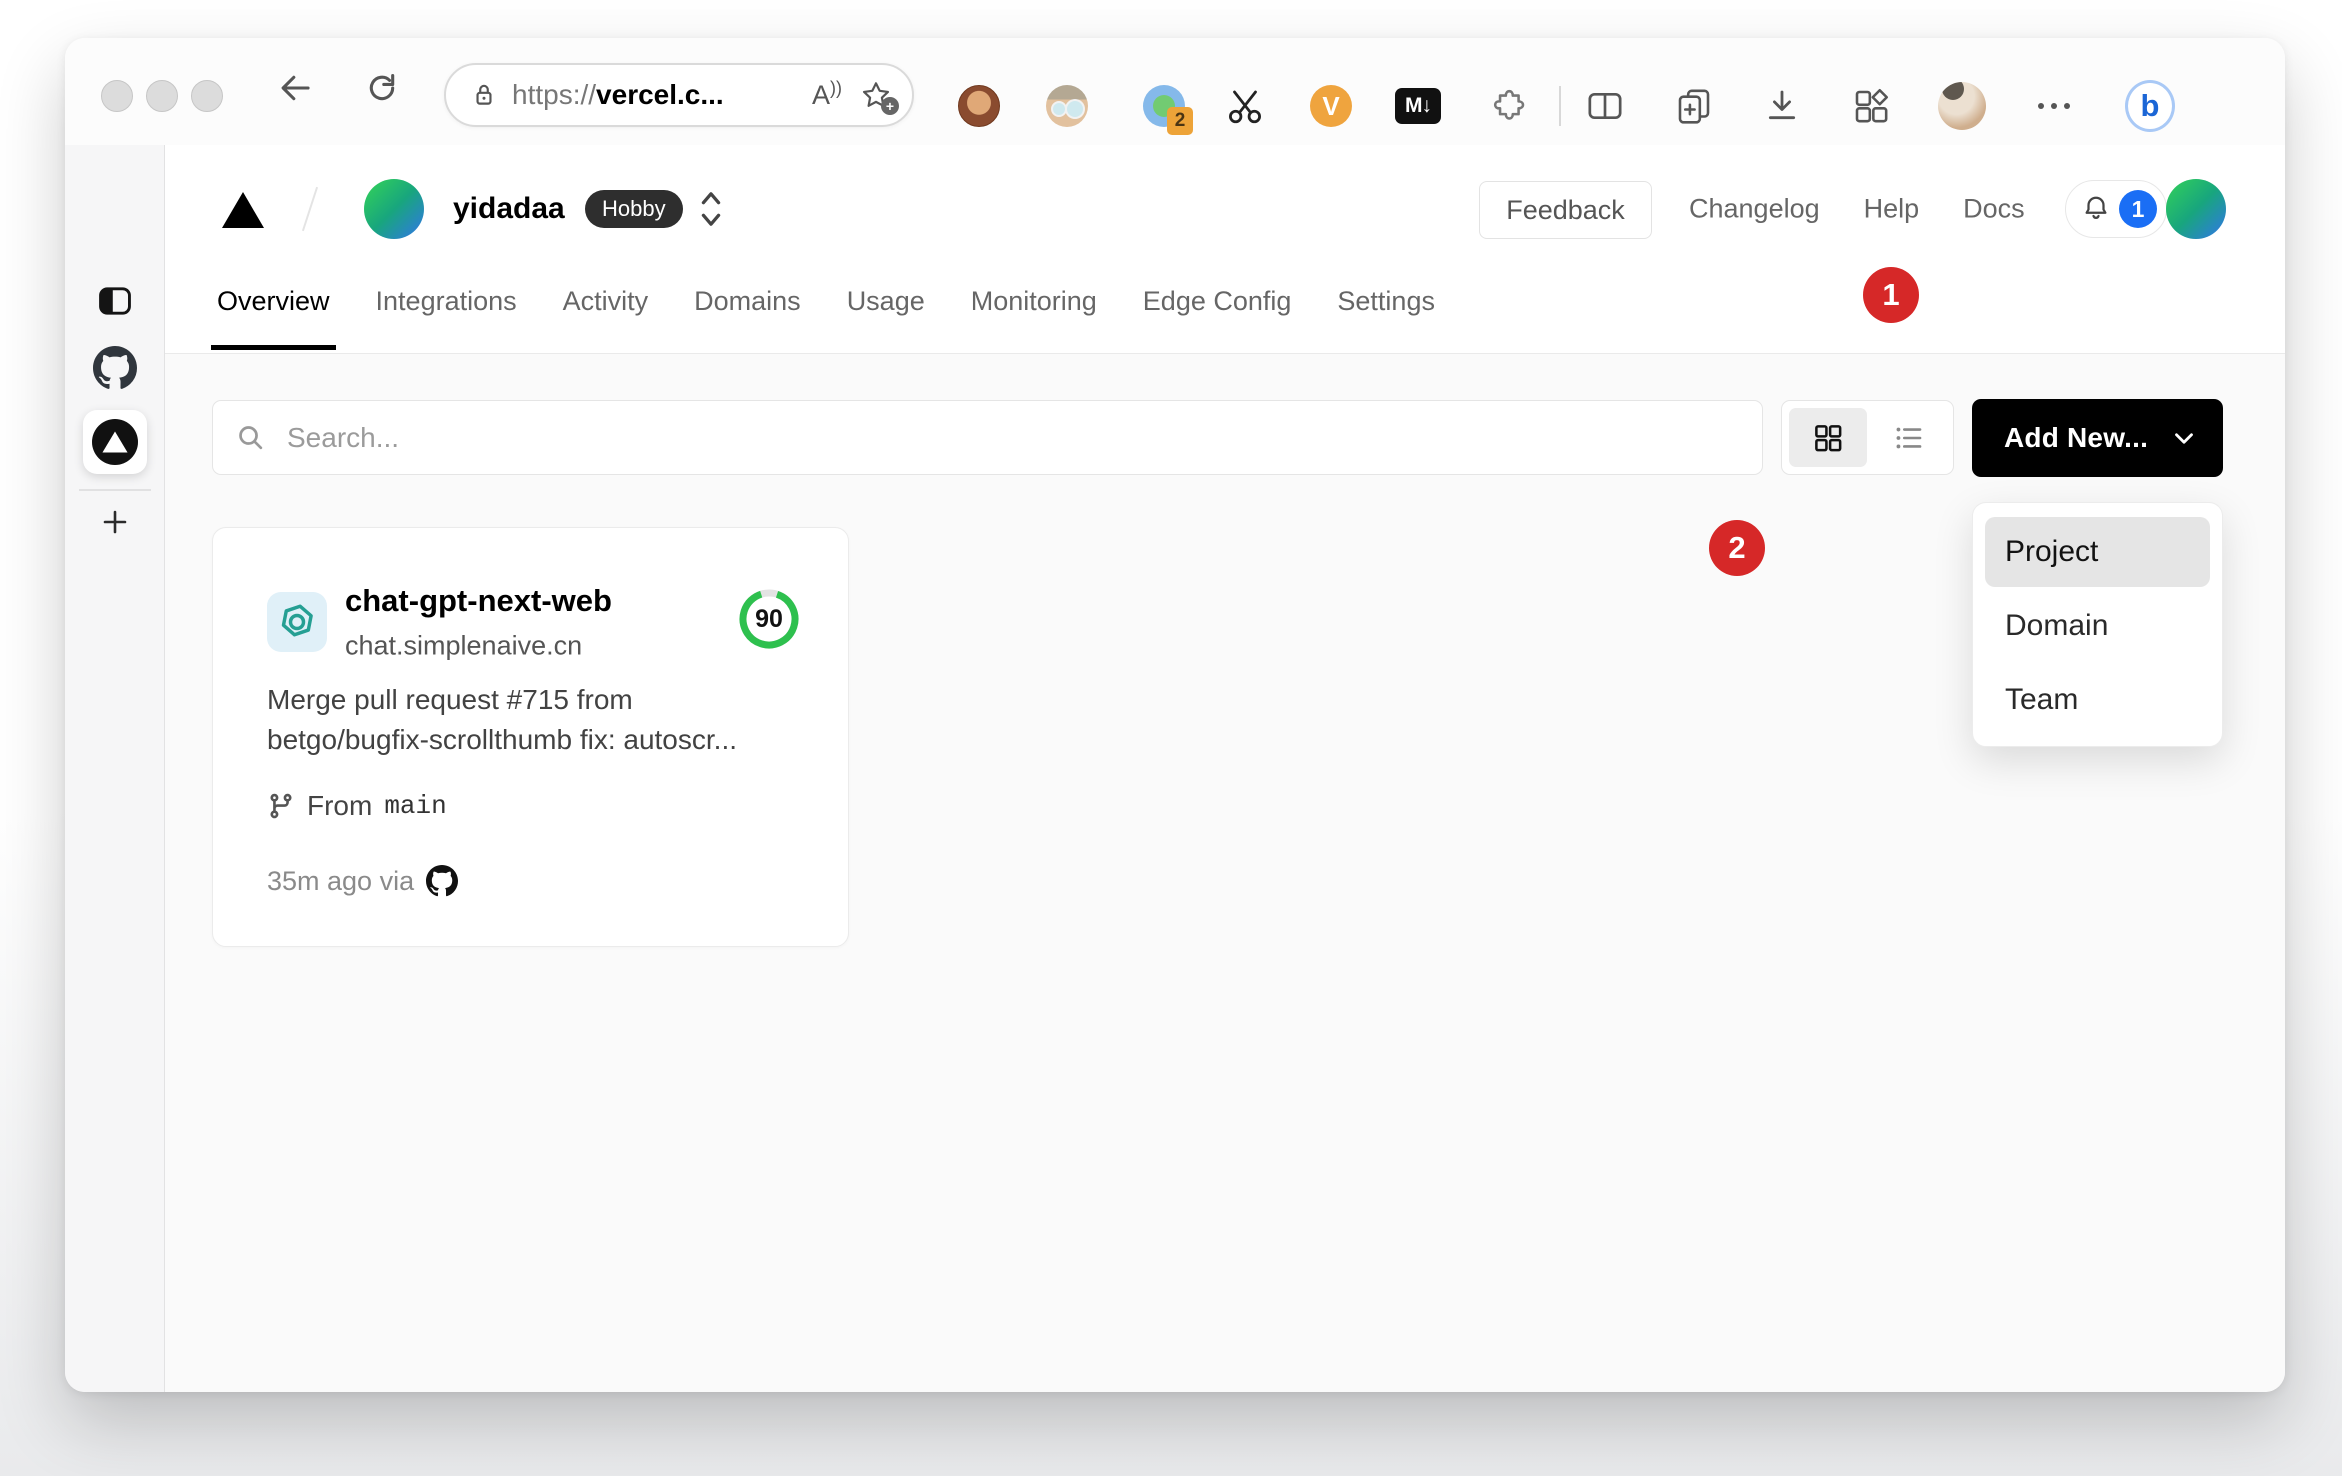 Image resolution: width=2342 pixels, height=1476 pixels. I want to click on list-view-icon, so click(1908, 437).